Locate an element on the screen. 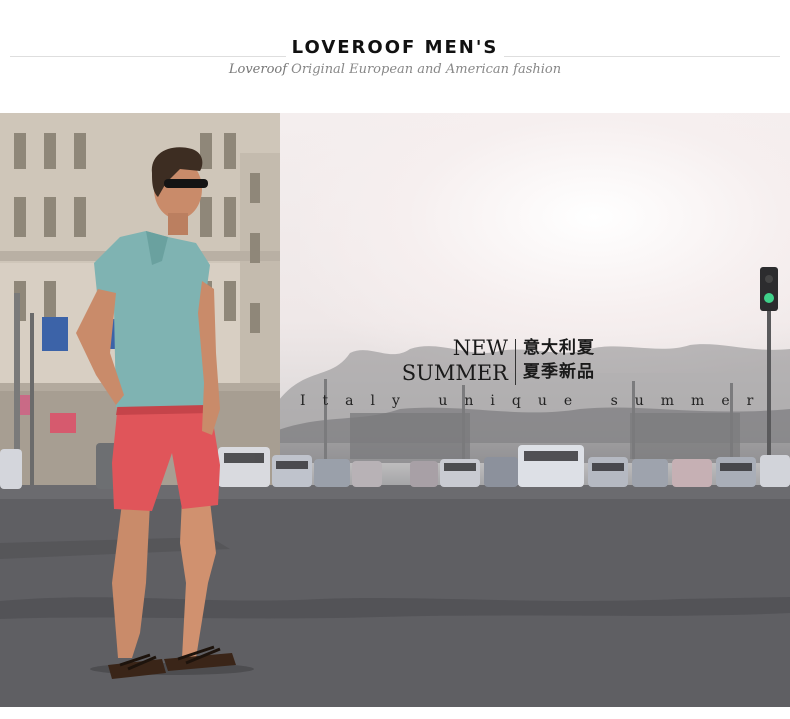 This screenshot has height=719, width=790. brand-title: LOVEROOF MEN'S is located at coordinates (395, 47).